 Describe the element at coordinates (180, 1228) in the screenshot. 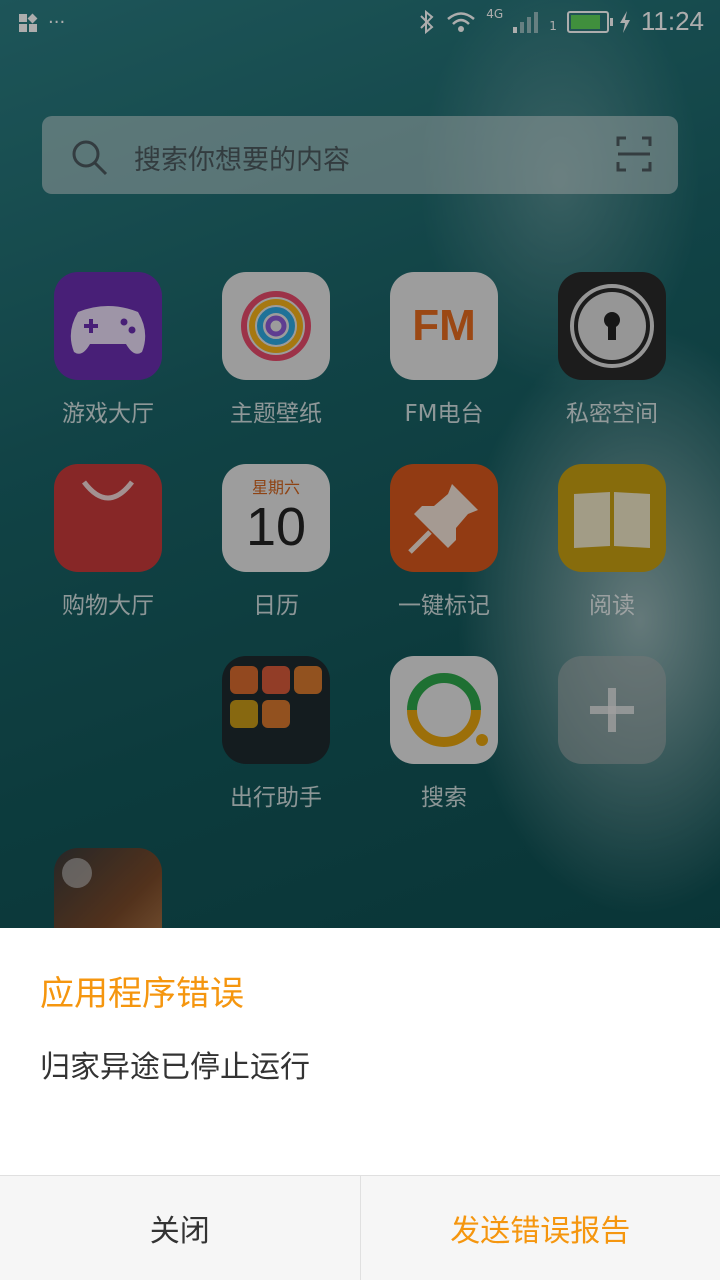

I see `close-button: 关闭` at that location.